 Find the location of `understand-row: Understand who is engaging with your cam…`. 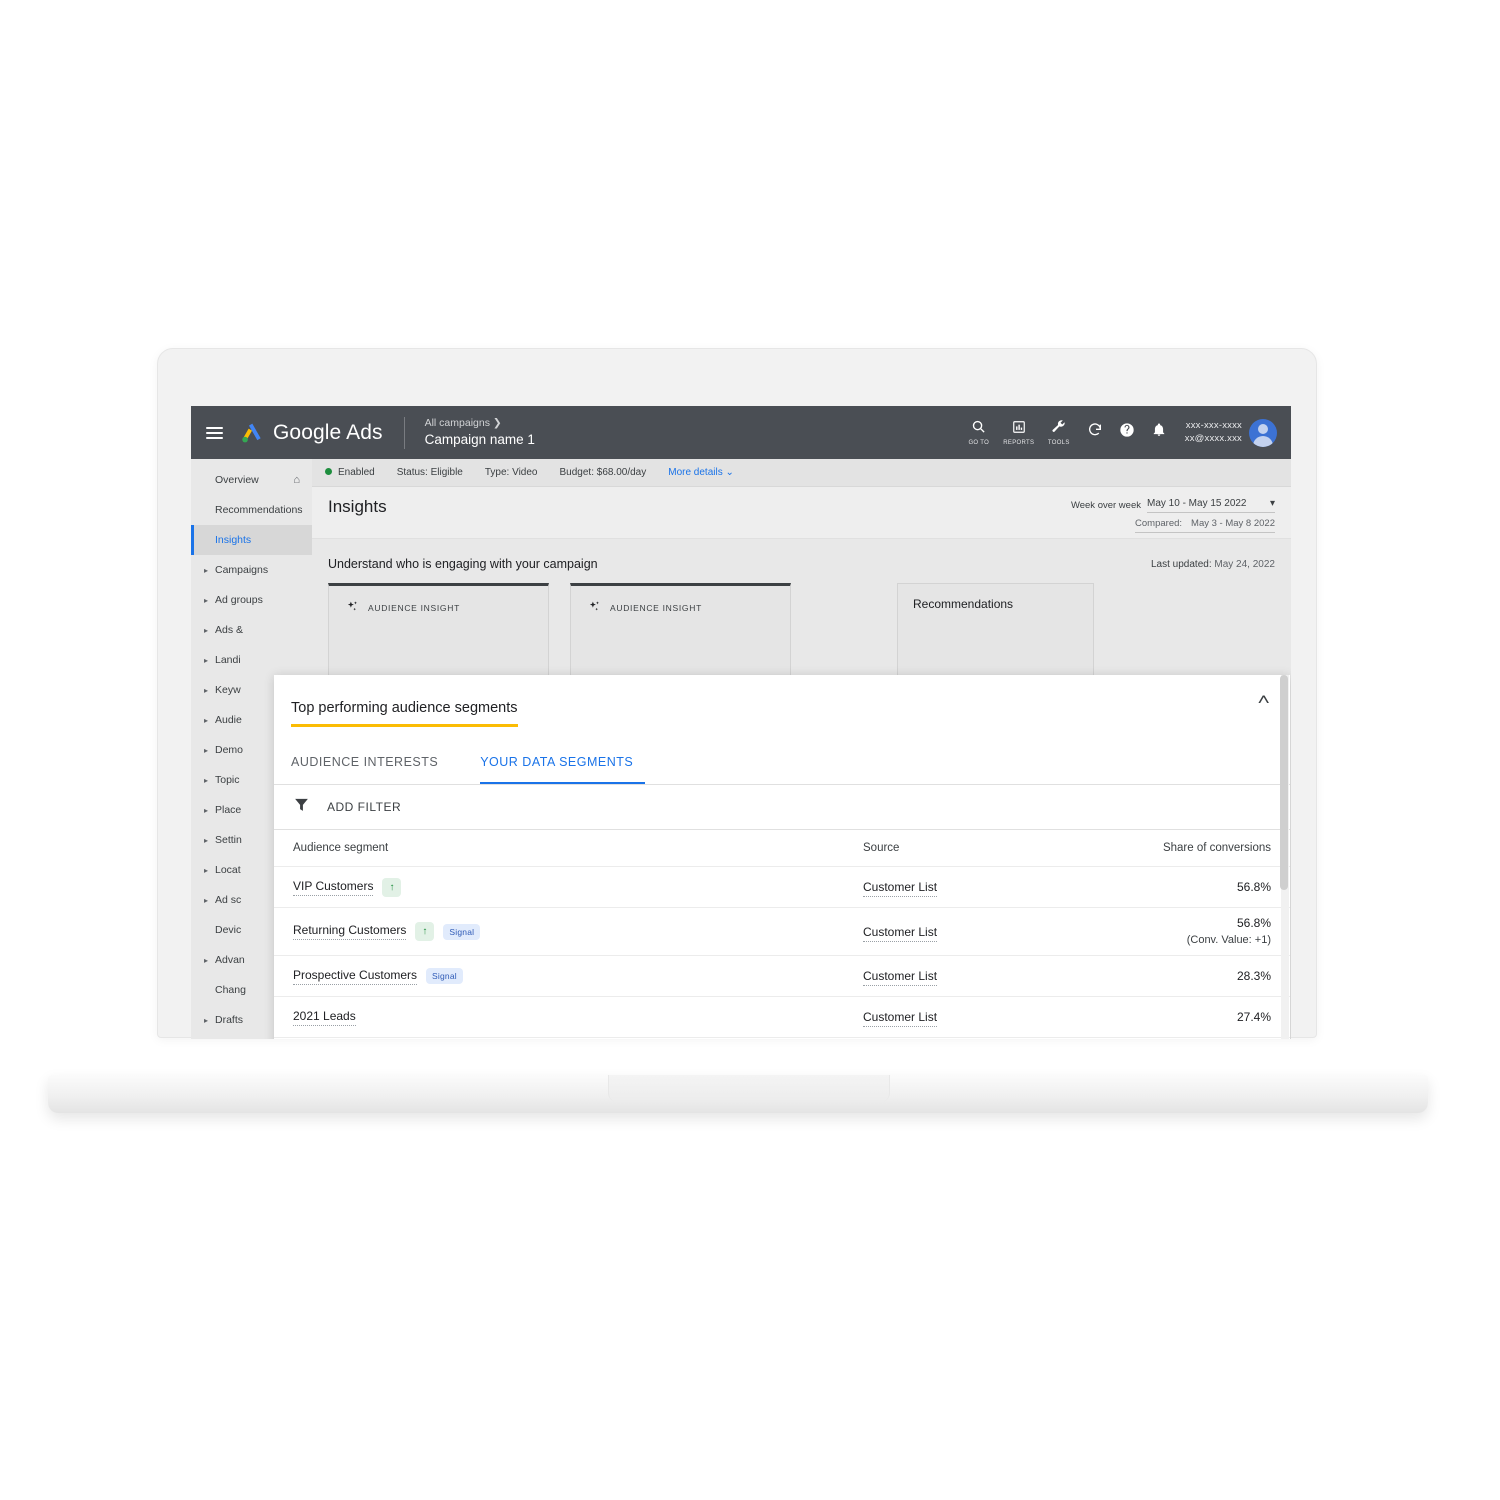

understand-row: Understand who is engaging with your cam… is located at coordinates (801, 564).